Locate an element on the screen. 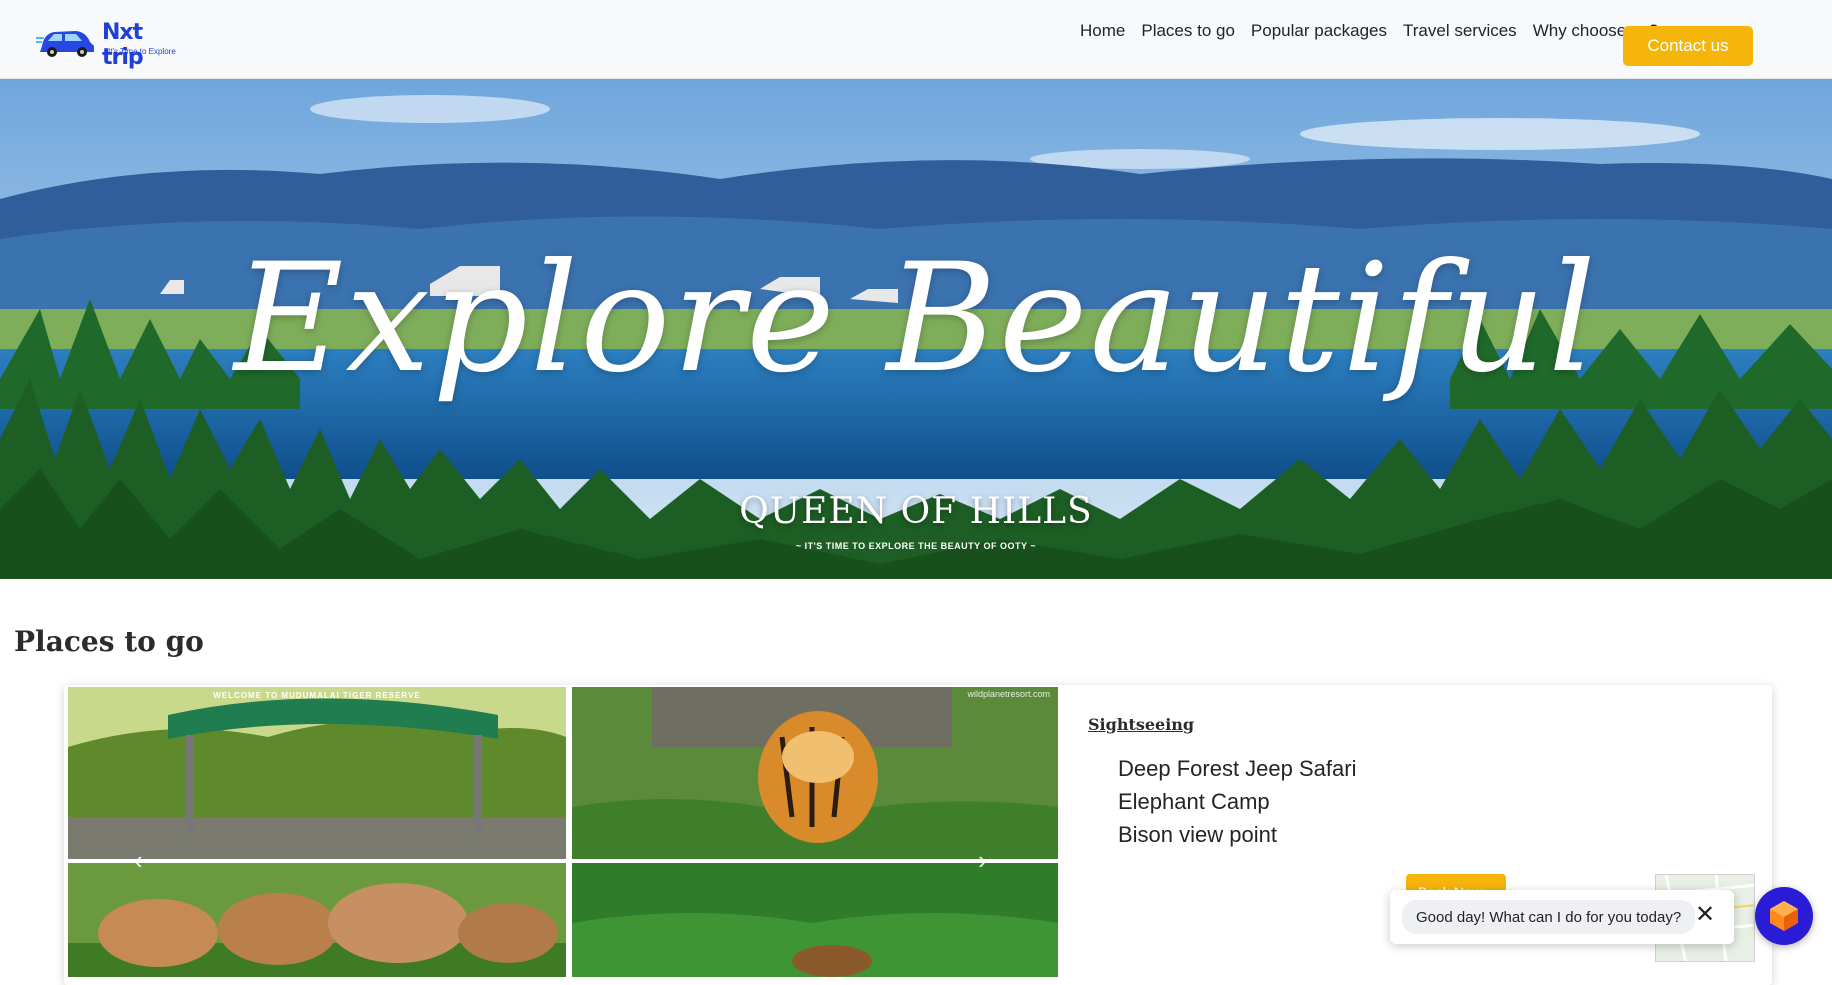 This screenshot has height=985, width=1832. list-item: Deep Forest Jeep Safari is located at coordinates (1237, 768).